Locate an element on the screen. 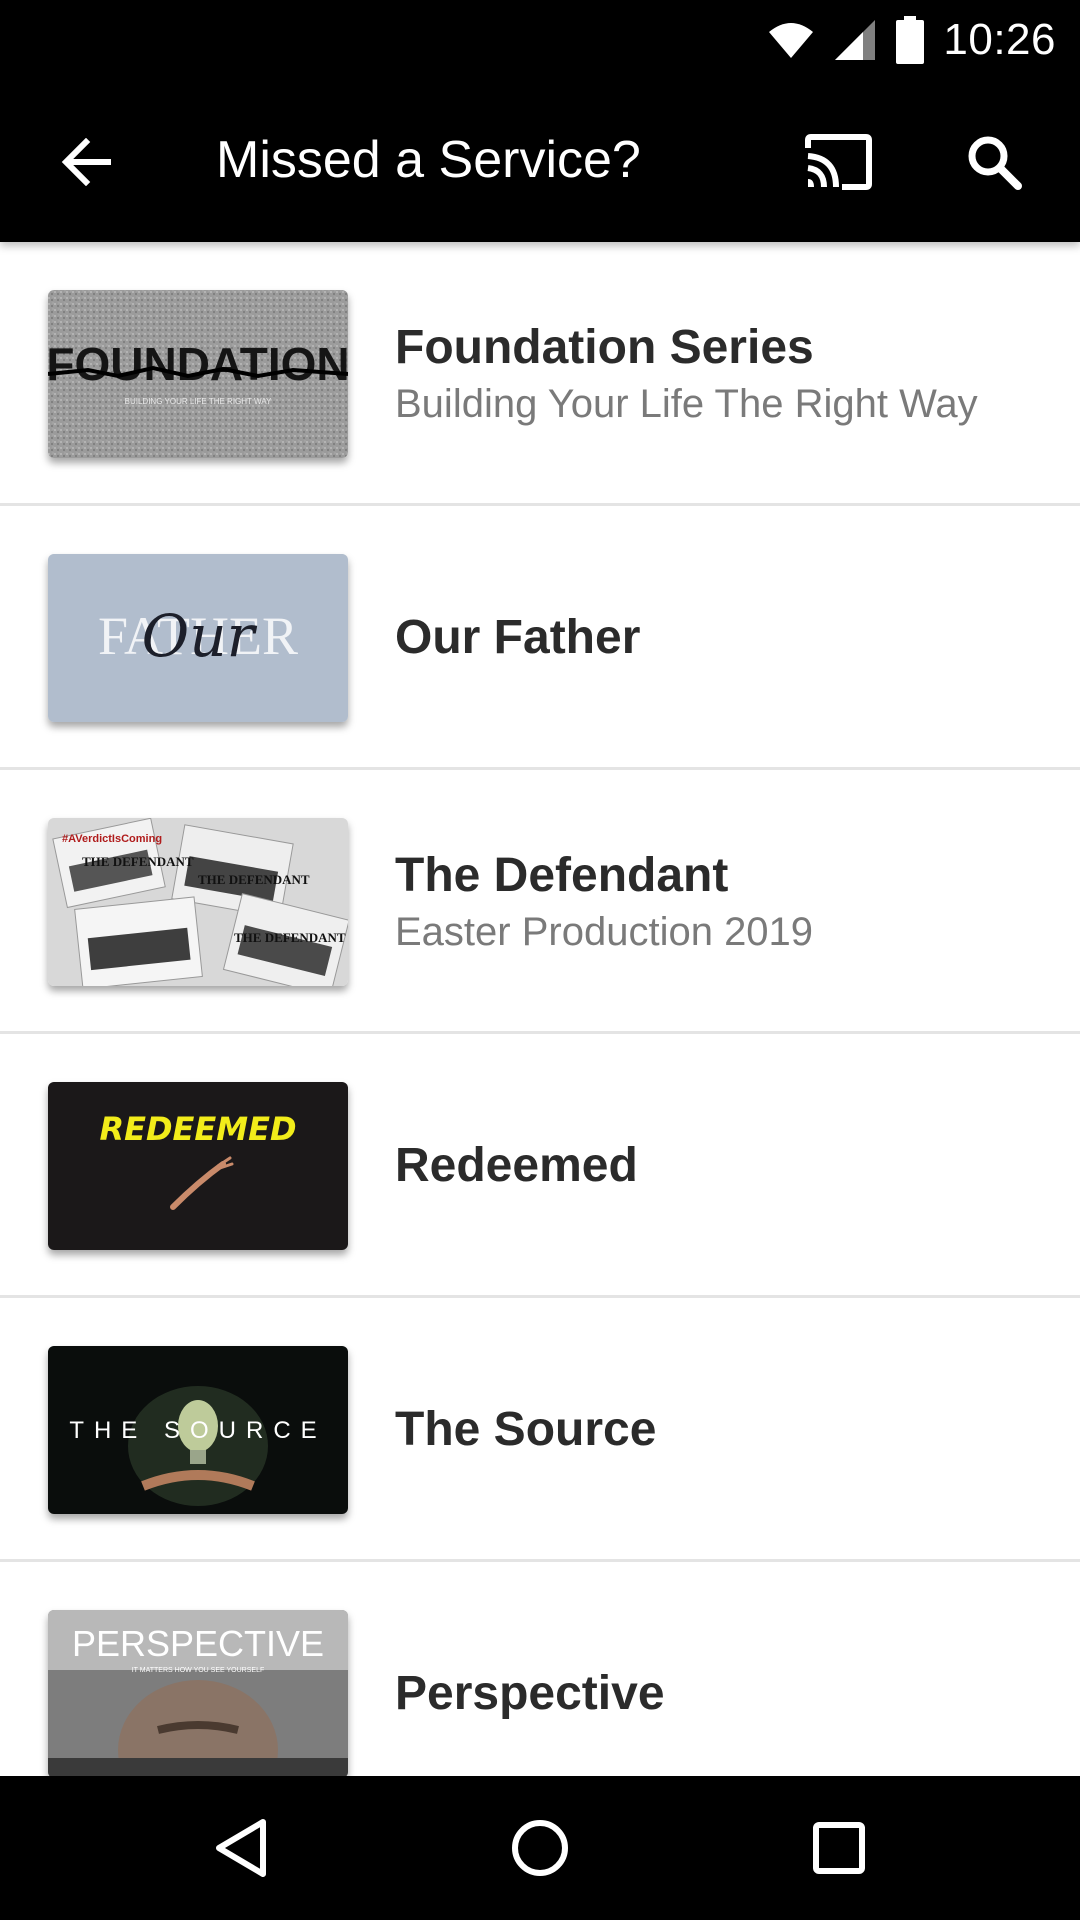  svg-text:IT MATTERS HOW YOU SEE YOURSEL: IT MATTERS HOW YOU SEE YOURSELF is located at coordinates (198, 1670).